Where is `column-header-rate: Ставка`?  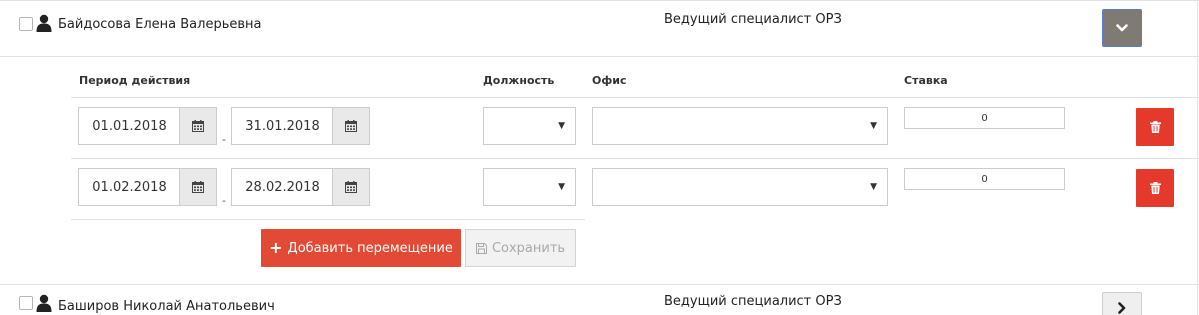 column-header-rate: Ставка is located at coordinates (926, 80).